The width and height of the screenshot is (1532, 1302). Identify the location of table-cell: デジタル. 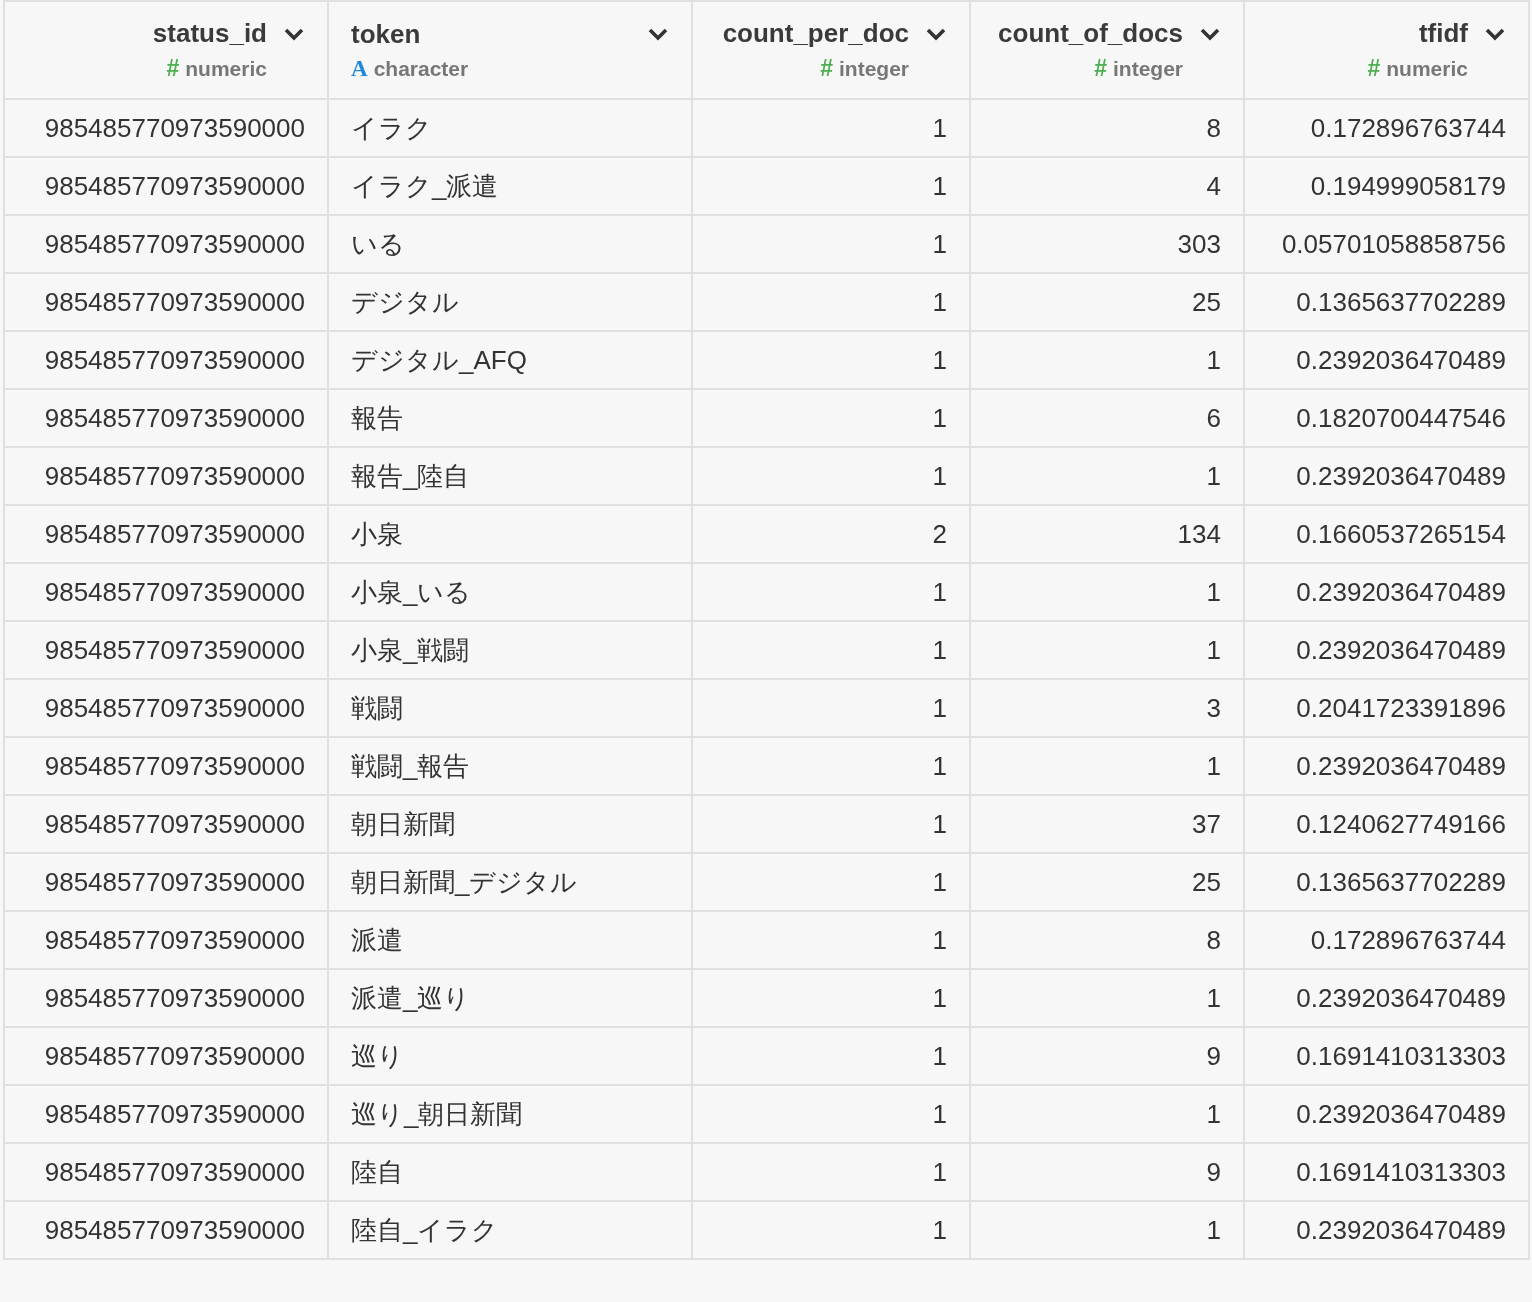
(510, 302).